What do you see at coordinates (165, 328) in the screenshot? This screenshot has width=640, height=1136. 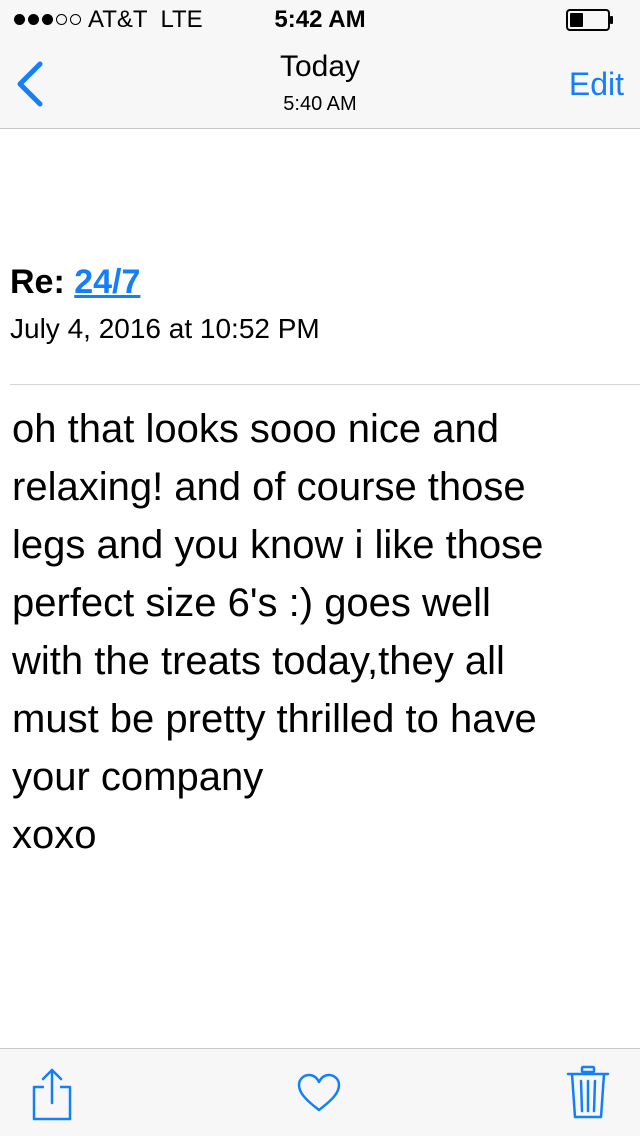 I see `message-date: July 4, 2016 at 10:52 PM` at bounding box center [165, 328].